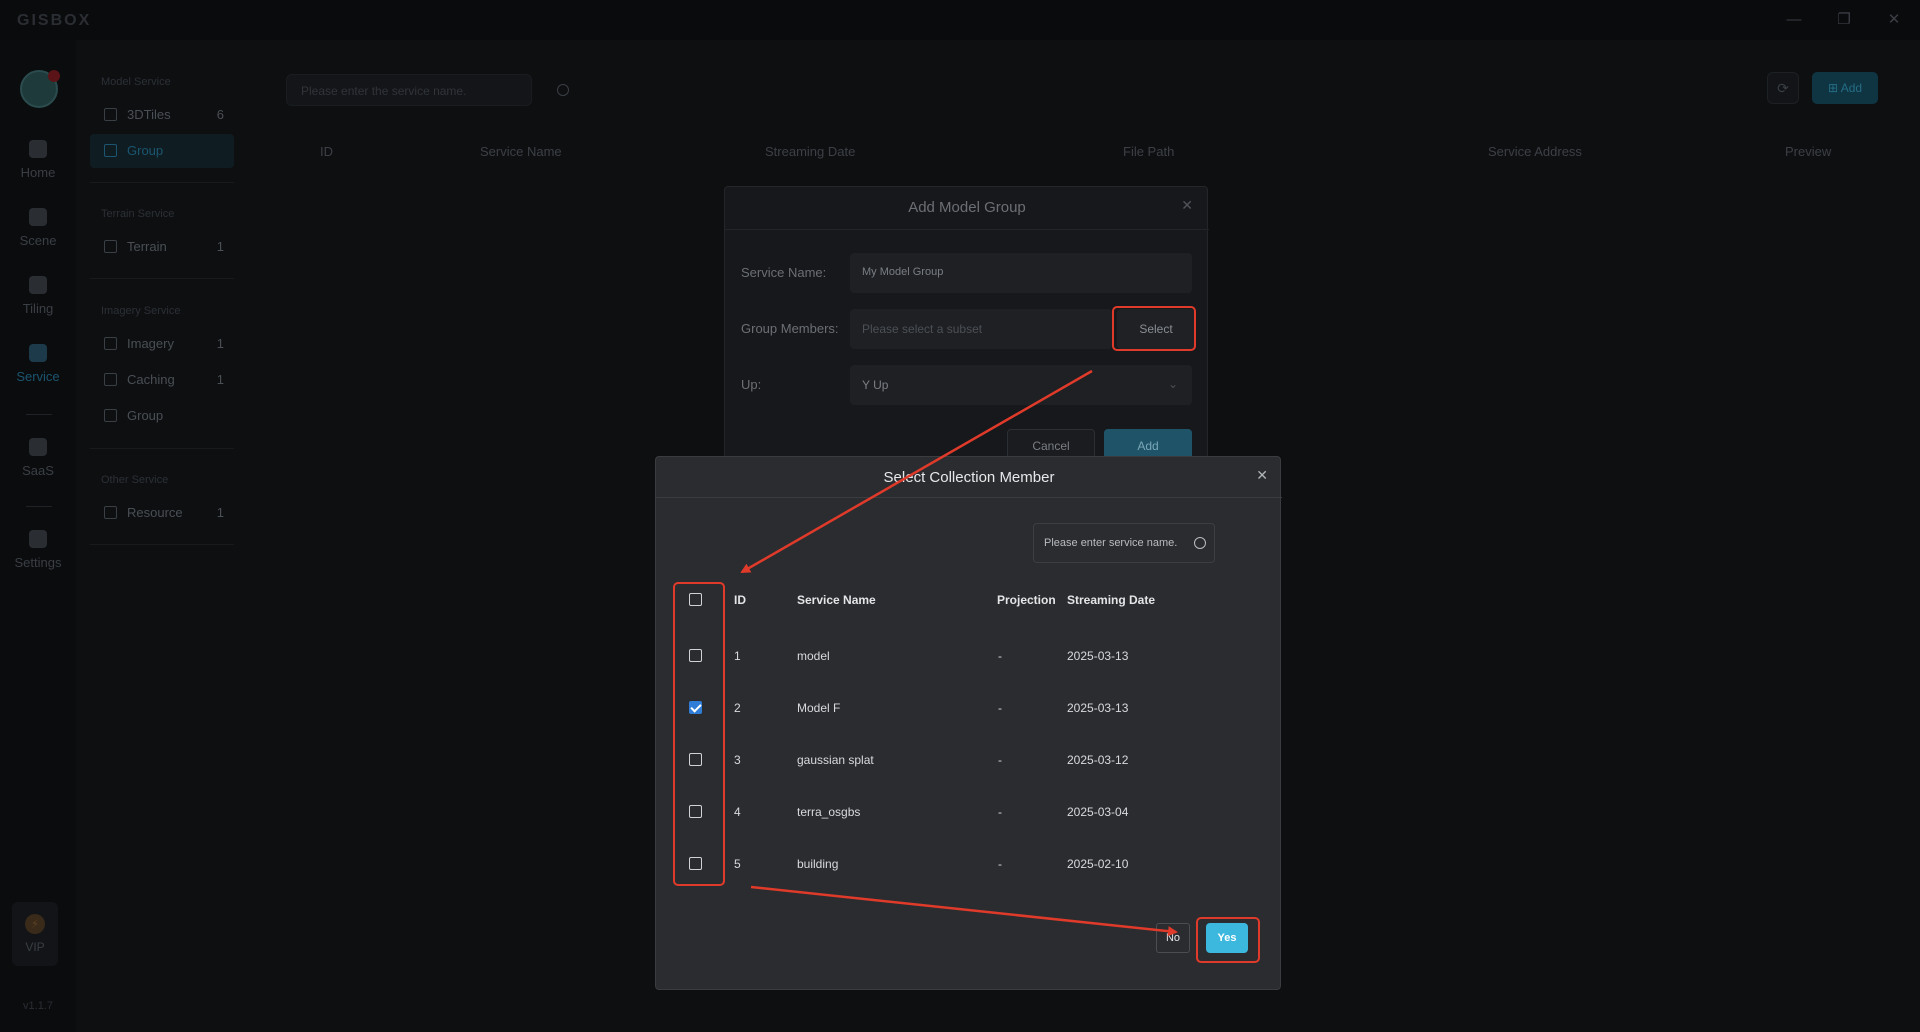 Image resolution: width=1920 pixels, height=1032 pixels. I want to click on annotation-arrows, so click(959, 653).